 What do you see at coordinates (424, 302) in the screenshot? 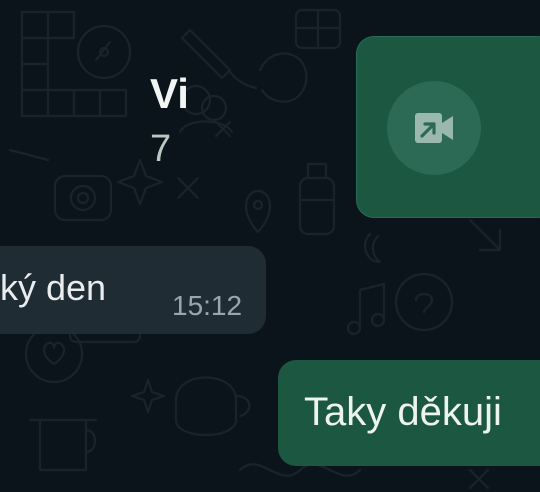
I see `chat-bubble-doodle-icon` at bounding box center [424, 302].